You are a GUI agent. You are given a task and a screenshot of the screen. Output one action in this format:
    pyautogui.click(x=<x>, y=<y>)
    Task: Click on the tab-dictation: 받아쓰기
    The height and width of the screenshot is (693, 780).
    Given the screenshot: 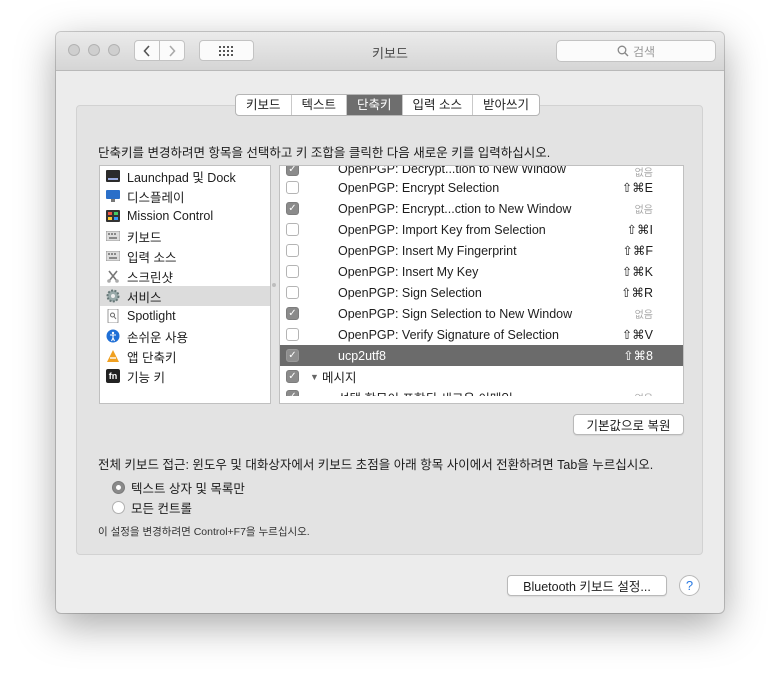 What is the action you would take?
    pyautogui.click(x=506, y=105)
    